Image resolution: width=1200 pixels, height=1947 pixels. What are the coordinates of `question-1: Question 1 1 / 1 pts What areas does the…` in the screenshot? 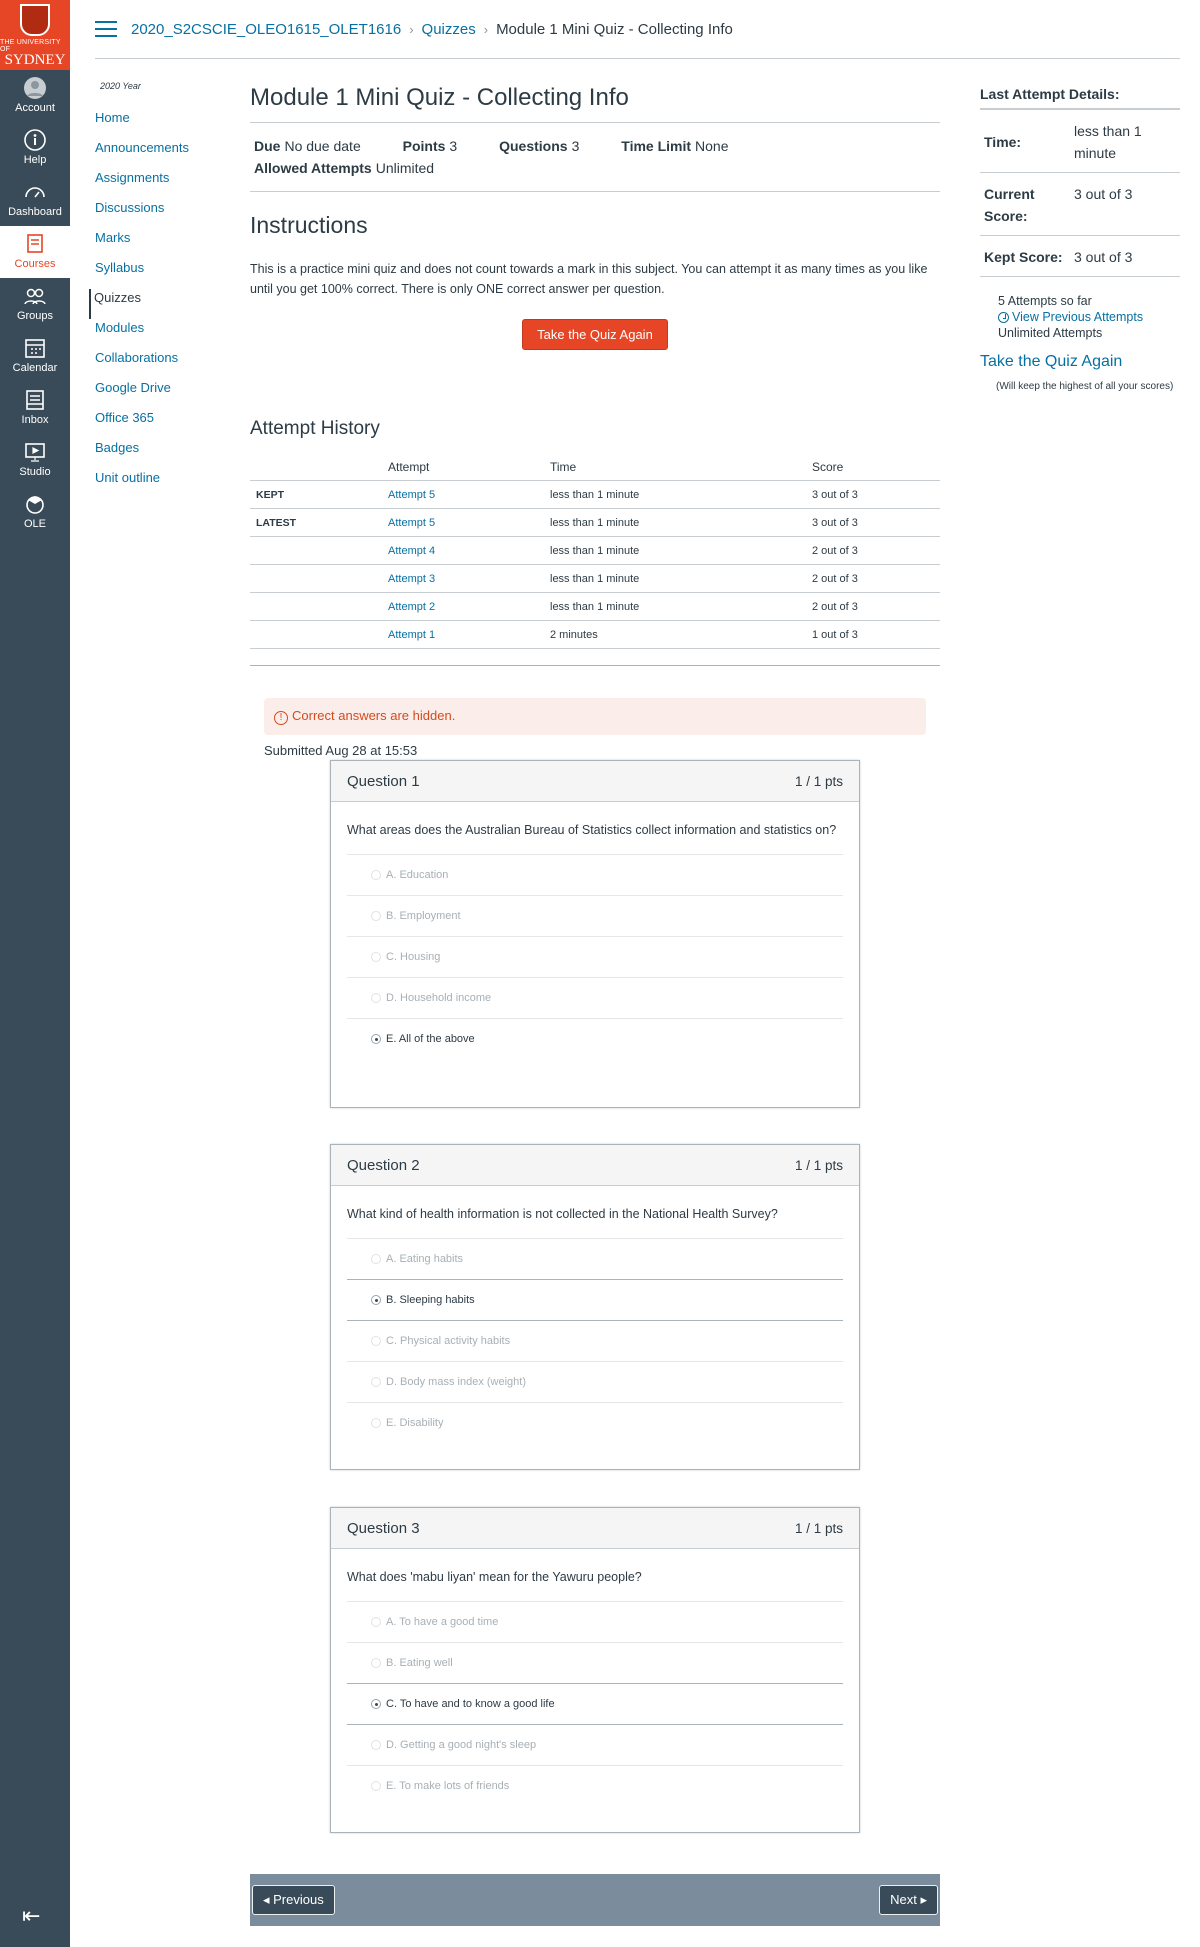 It's located at (595, 934).